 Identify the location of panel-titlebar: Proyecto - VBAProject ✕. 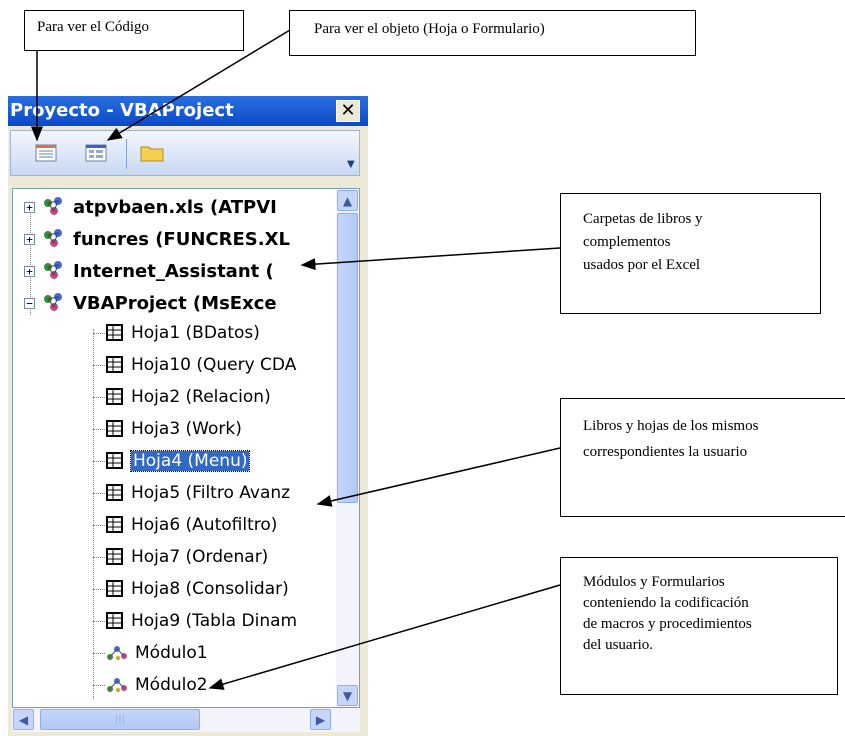
(188, 111).